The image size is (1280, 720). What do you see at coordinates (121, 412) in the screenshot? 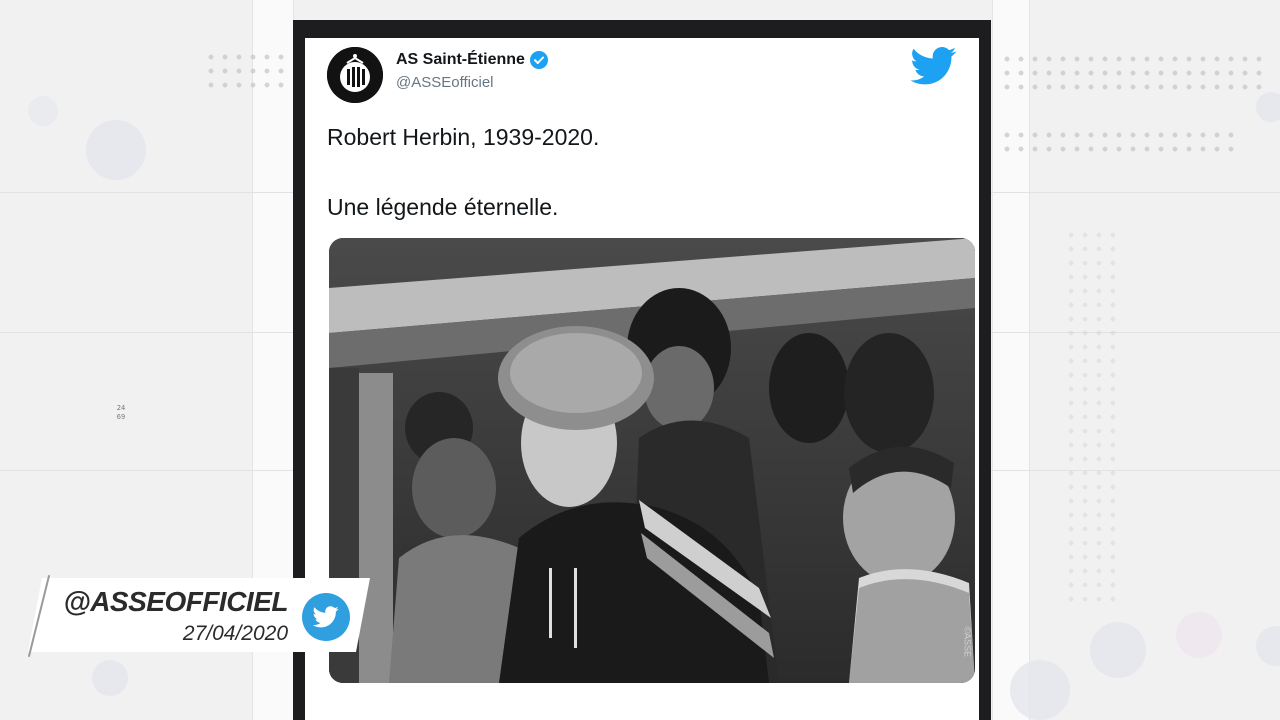
I see `side-code-label: 2469` at bounding box center [121, 412].